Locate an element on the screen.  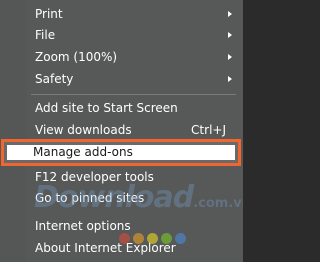
watermark-brand: Download is located at coordinates (114, 197).